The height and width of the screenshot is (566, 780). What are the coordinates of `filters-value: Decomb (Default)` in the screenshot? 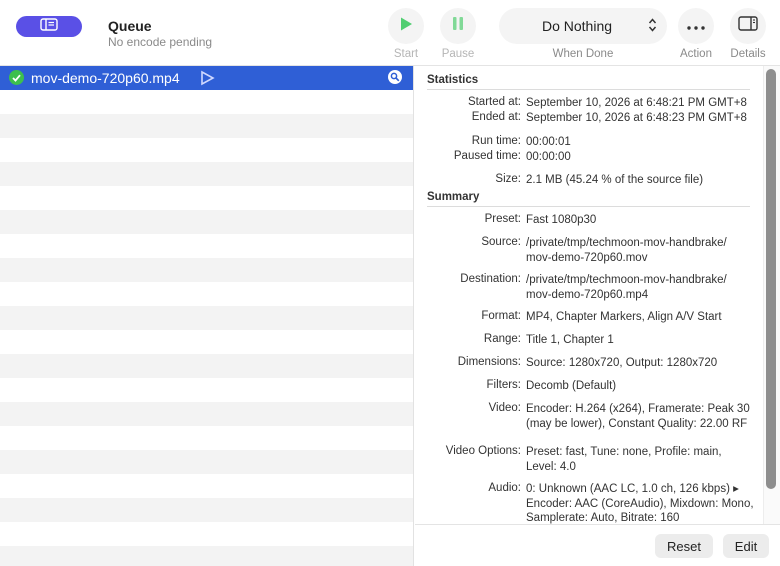 It's located at (571, 386).